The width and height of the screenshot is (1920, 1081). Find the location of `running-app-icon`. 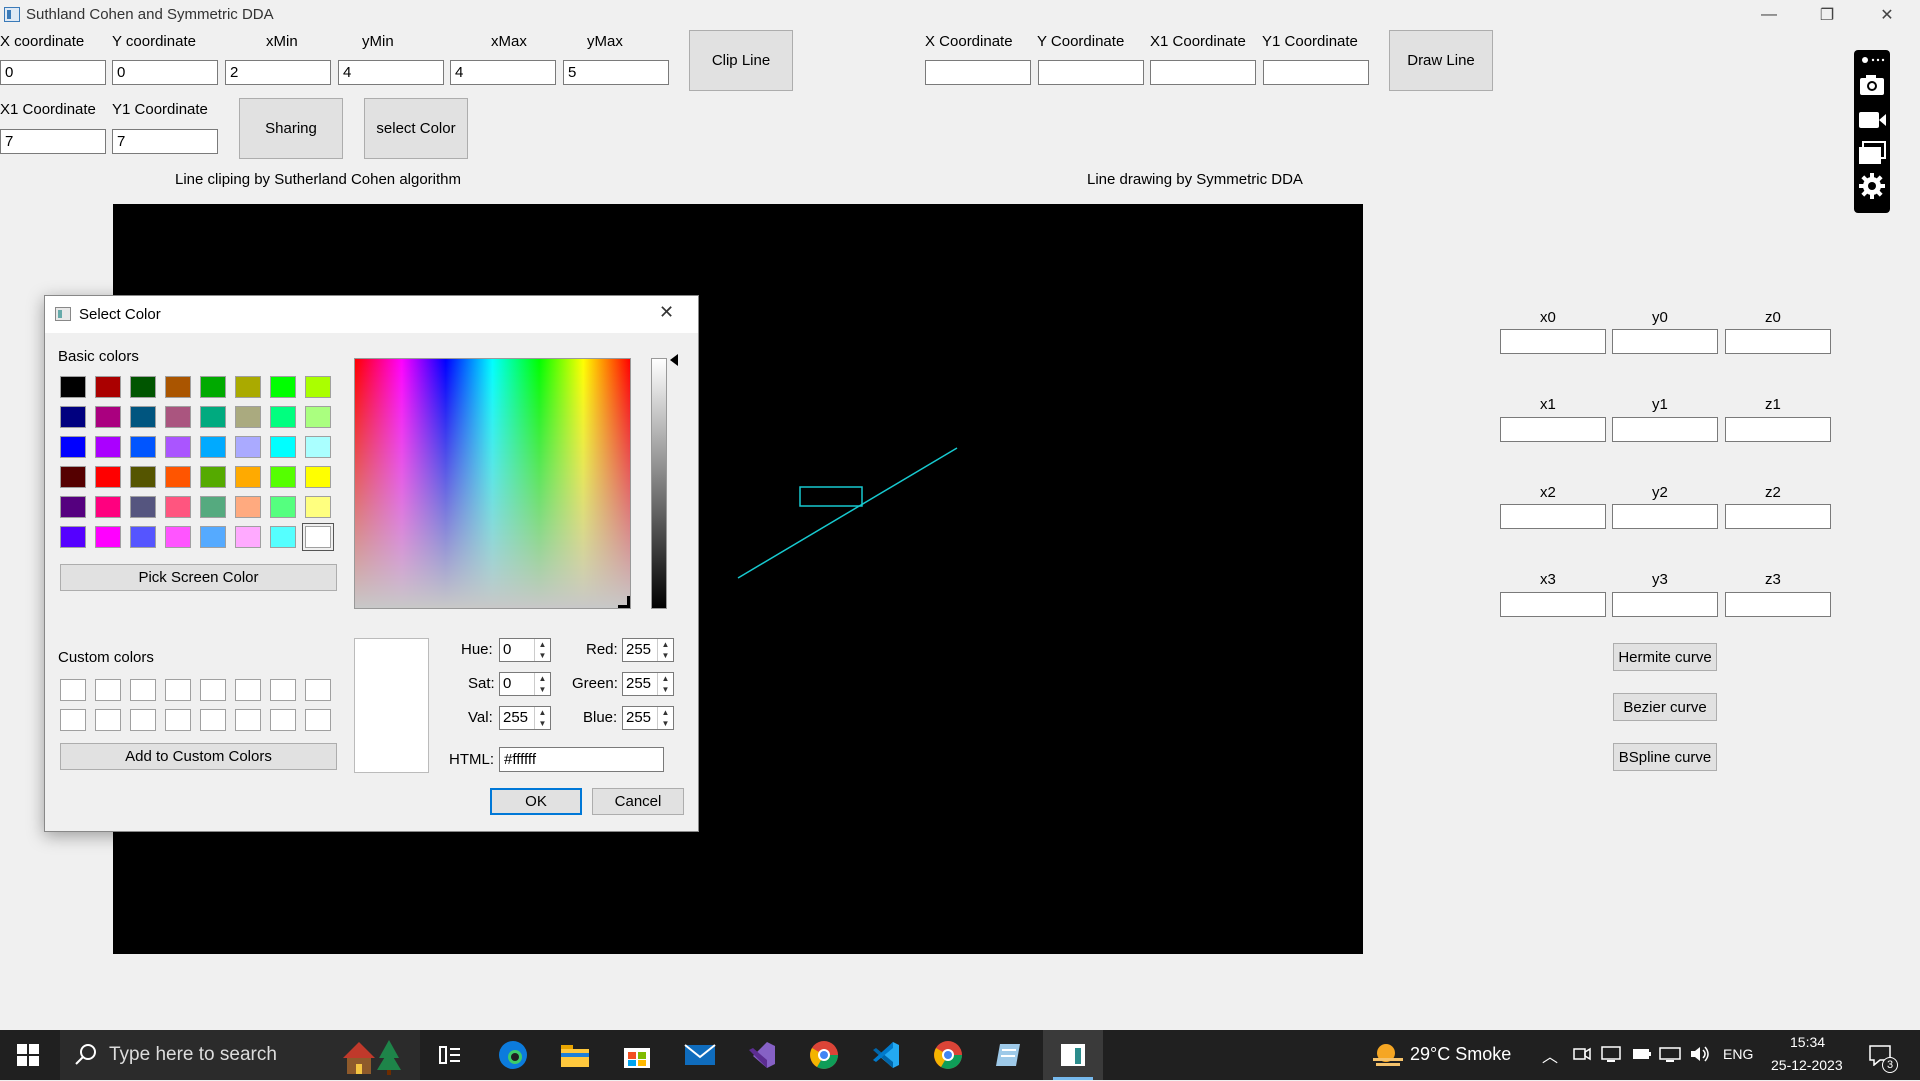

running-app-icon is located at coordinates (1073, 1055).